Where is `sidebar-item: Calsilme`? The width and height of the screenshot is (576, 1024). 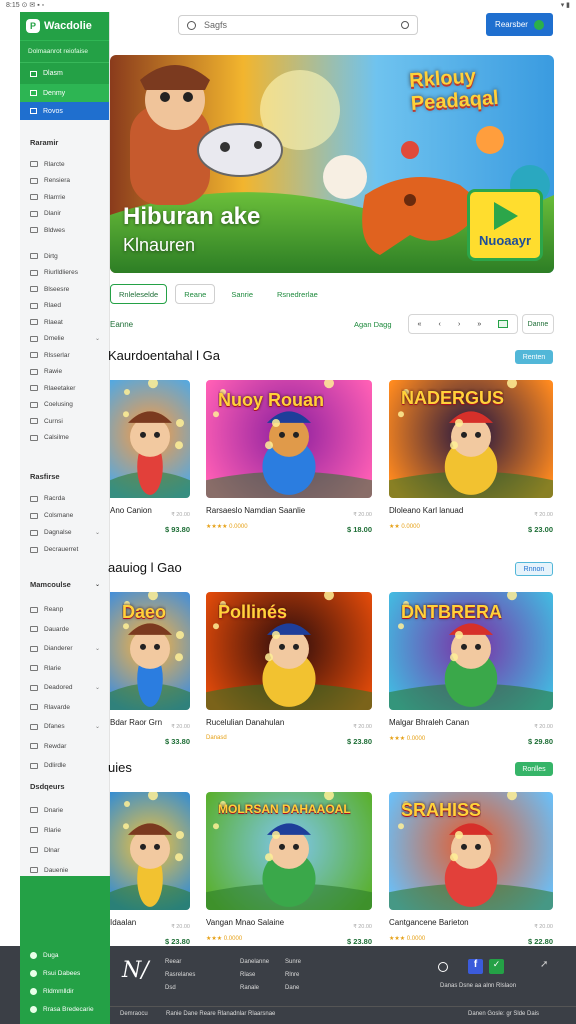 sidebar-item: Calsilme is located at coordinates (65, 438).